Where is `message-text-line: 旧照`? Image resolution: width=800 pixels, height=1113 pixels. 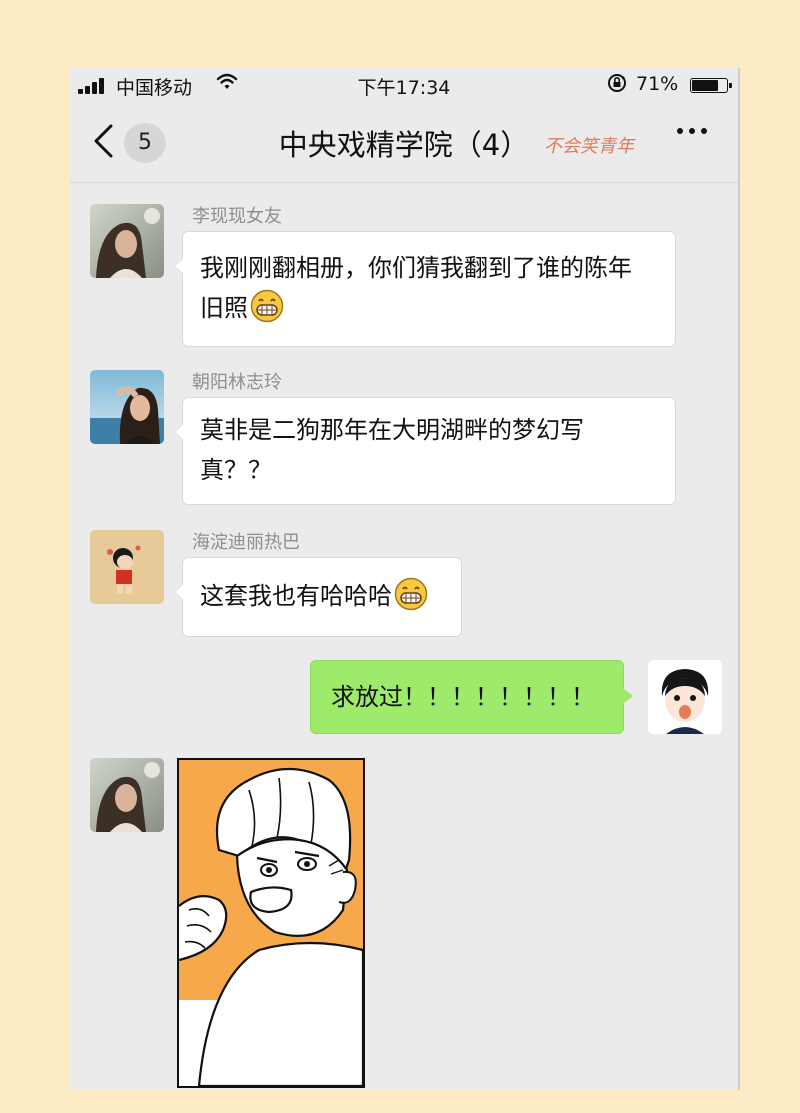 message-text-line: 旧照 is located at coordinates (429, 308).